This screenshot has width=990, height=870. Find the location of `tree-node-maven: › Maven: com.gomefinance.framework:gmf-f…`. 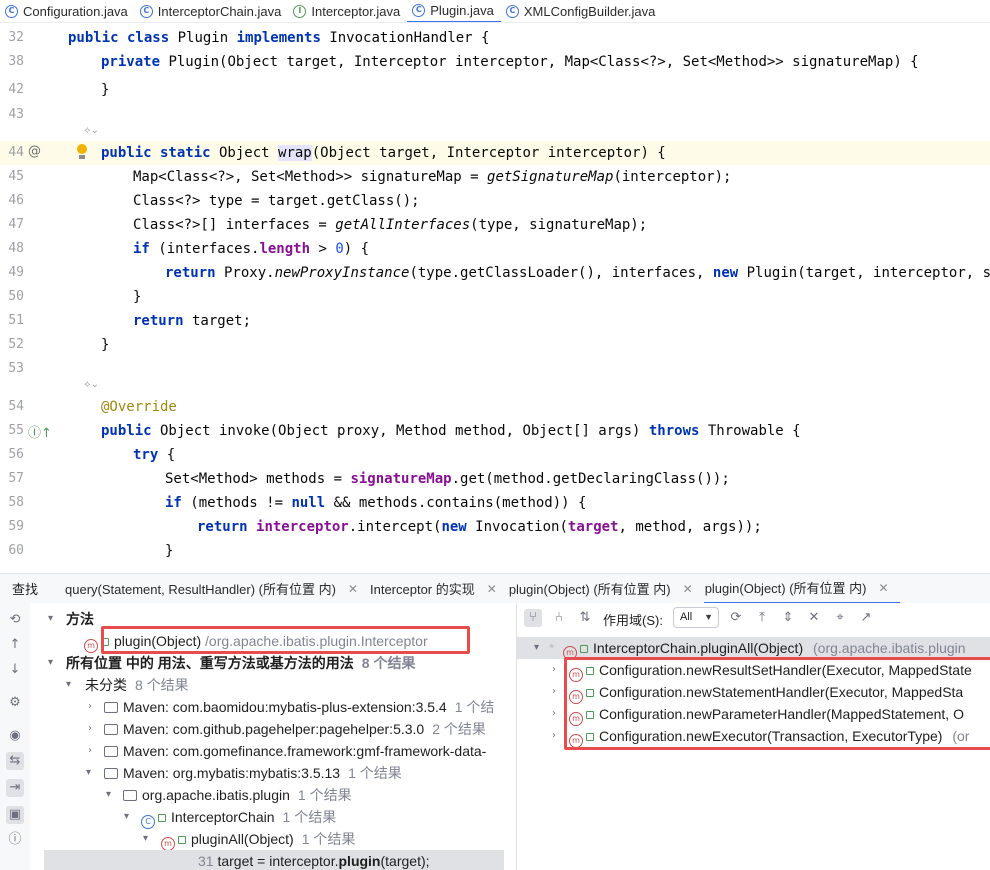

tree-node-maven: › Maven: com.gomefinance.framework:gmf-f… is located at coordinates (273, 751).